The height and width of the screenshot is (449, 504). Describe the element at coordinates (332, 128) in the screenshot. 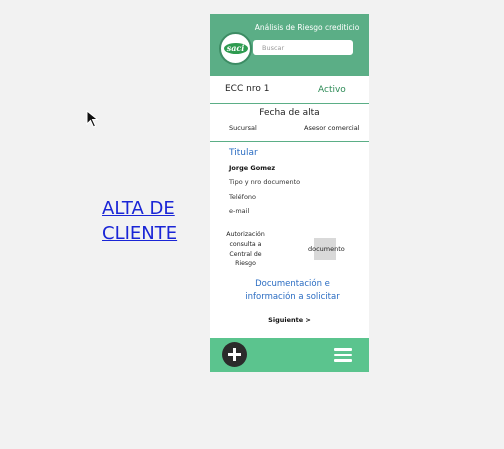

I see `asesor-comercial-field: Asesor comercial` at that location.